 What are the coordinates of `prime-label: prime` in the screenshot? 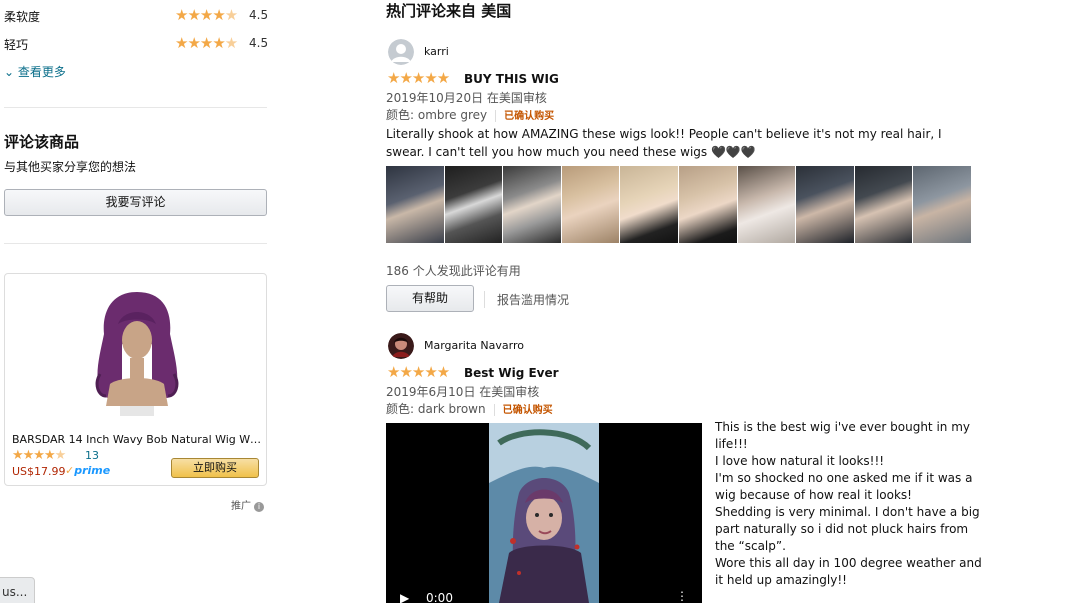 It's located at (92, 470).